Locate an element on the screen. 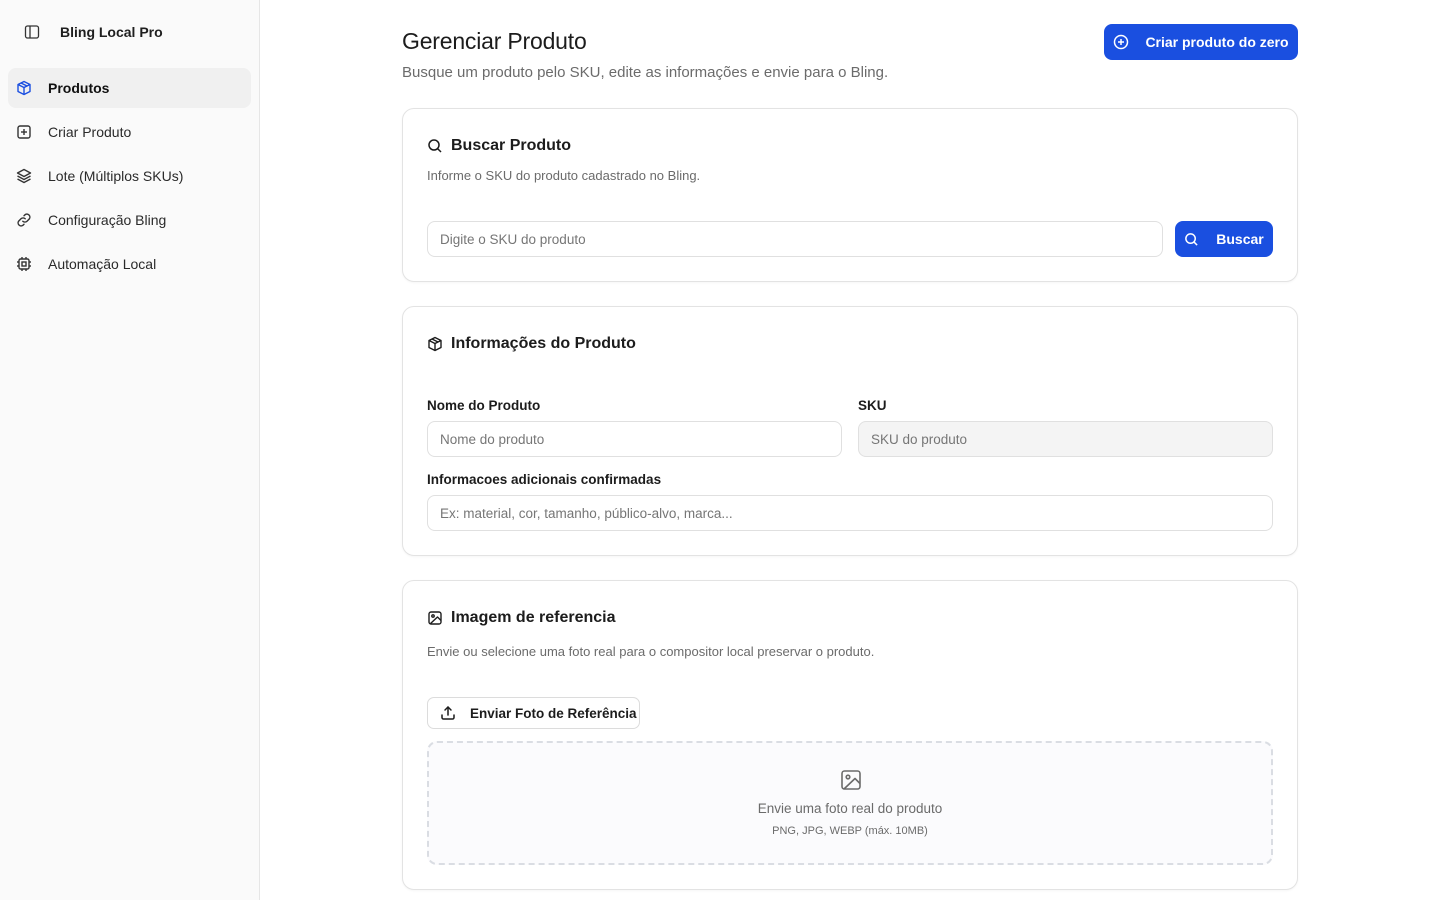 The image size is (1440, 900). sku-input is located at coordinates (1065, 439).